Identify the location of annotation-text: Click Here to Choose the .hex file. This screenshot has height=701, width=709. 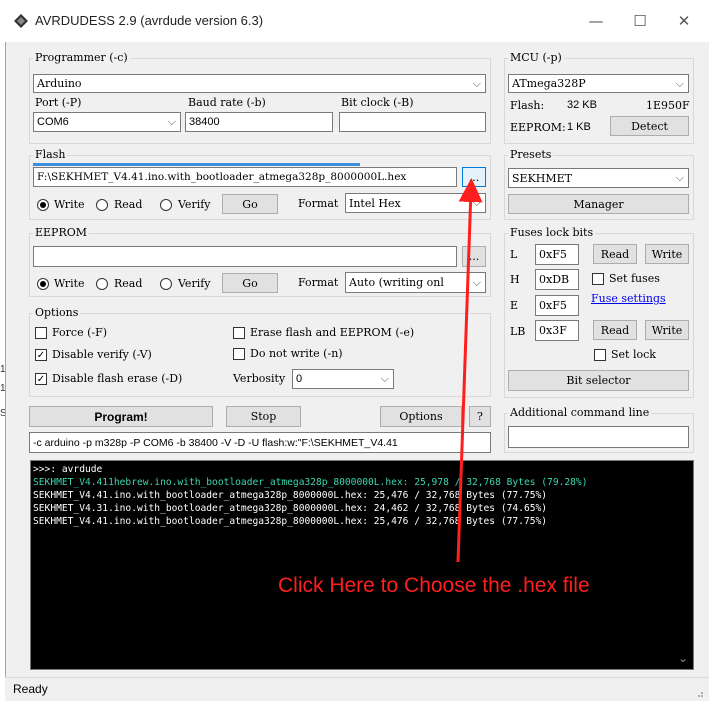
(434, 585).